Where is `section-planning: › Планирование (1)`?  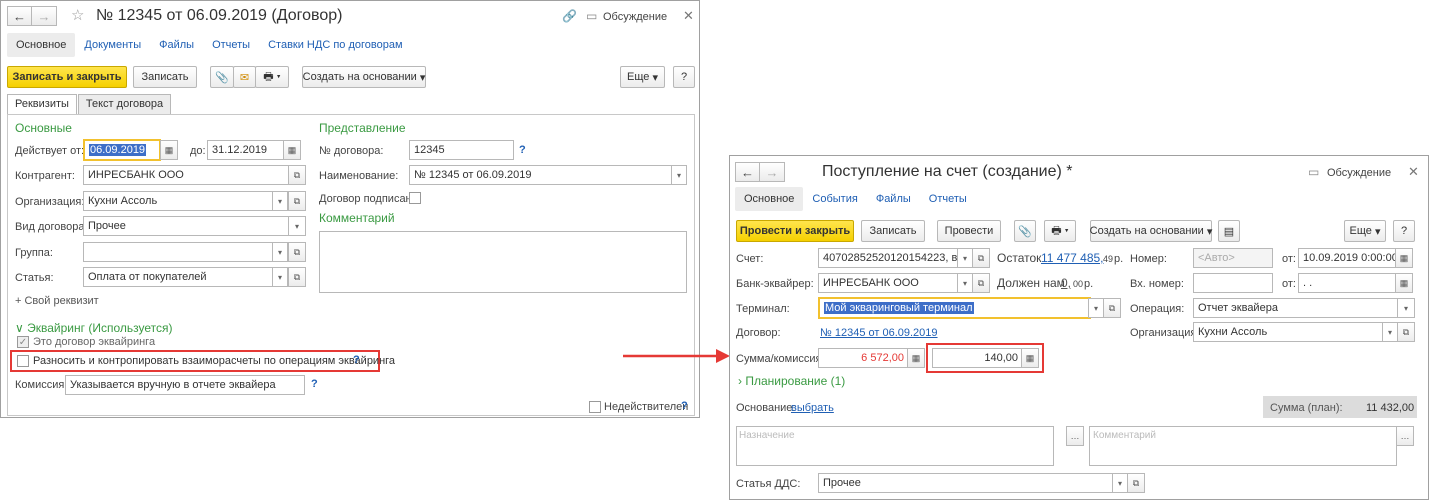 section-planning: › Планирование (1) is located at coordinates (791, 381).